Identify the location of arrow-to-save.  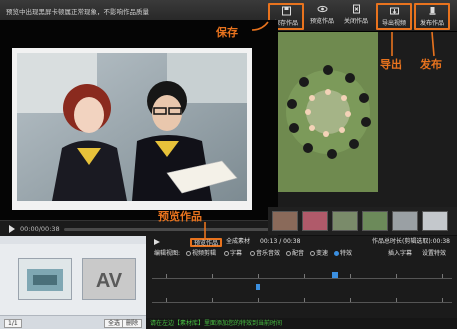
(260, 26).